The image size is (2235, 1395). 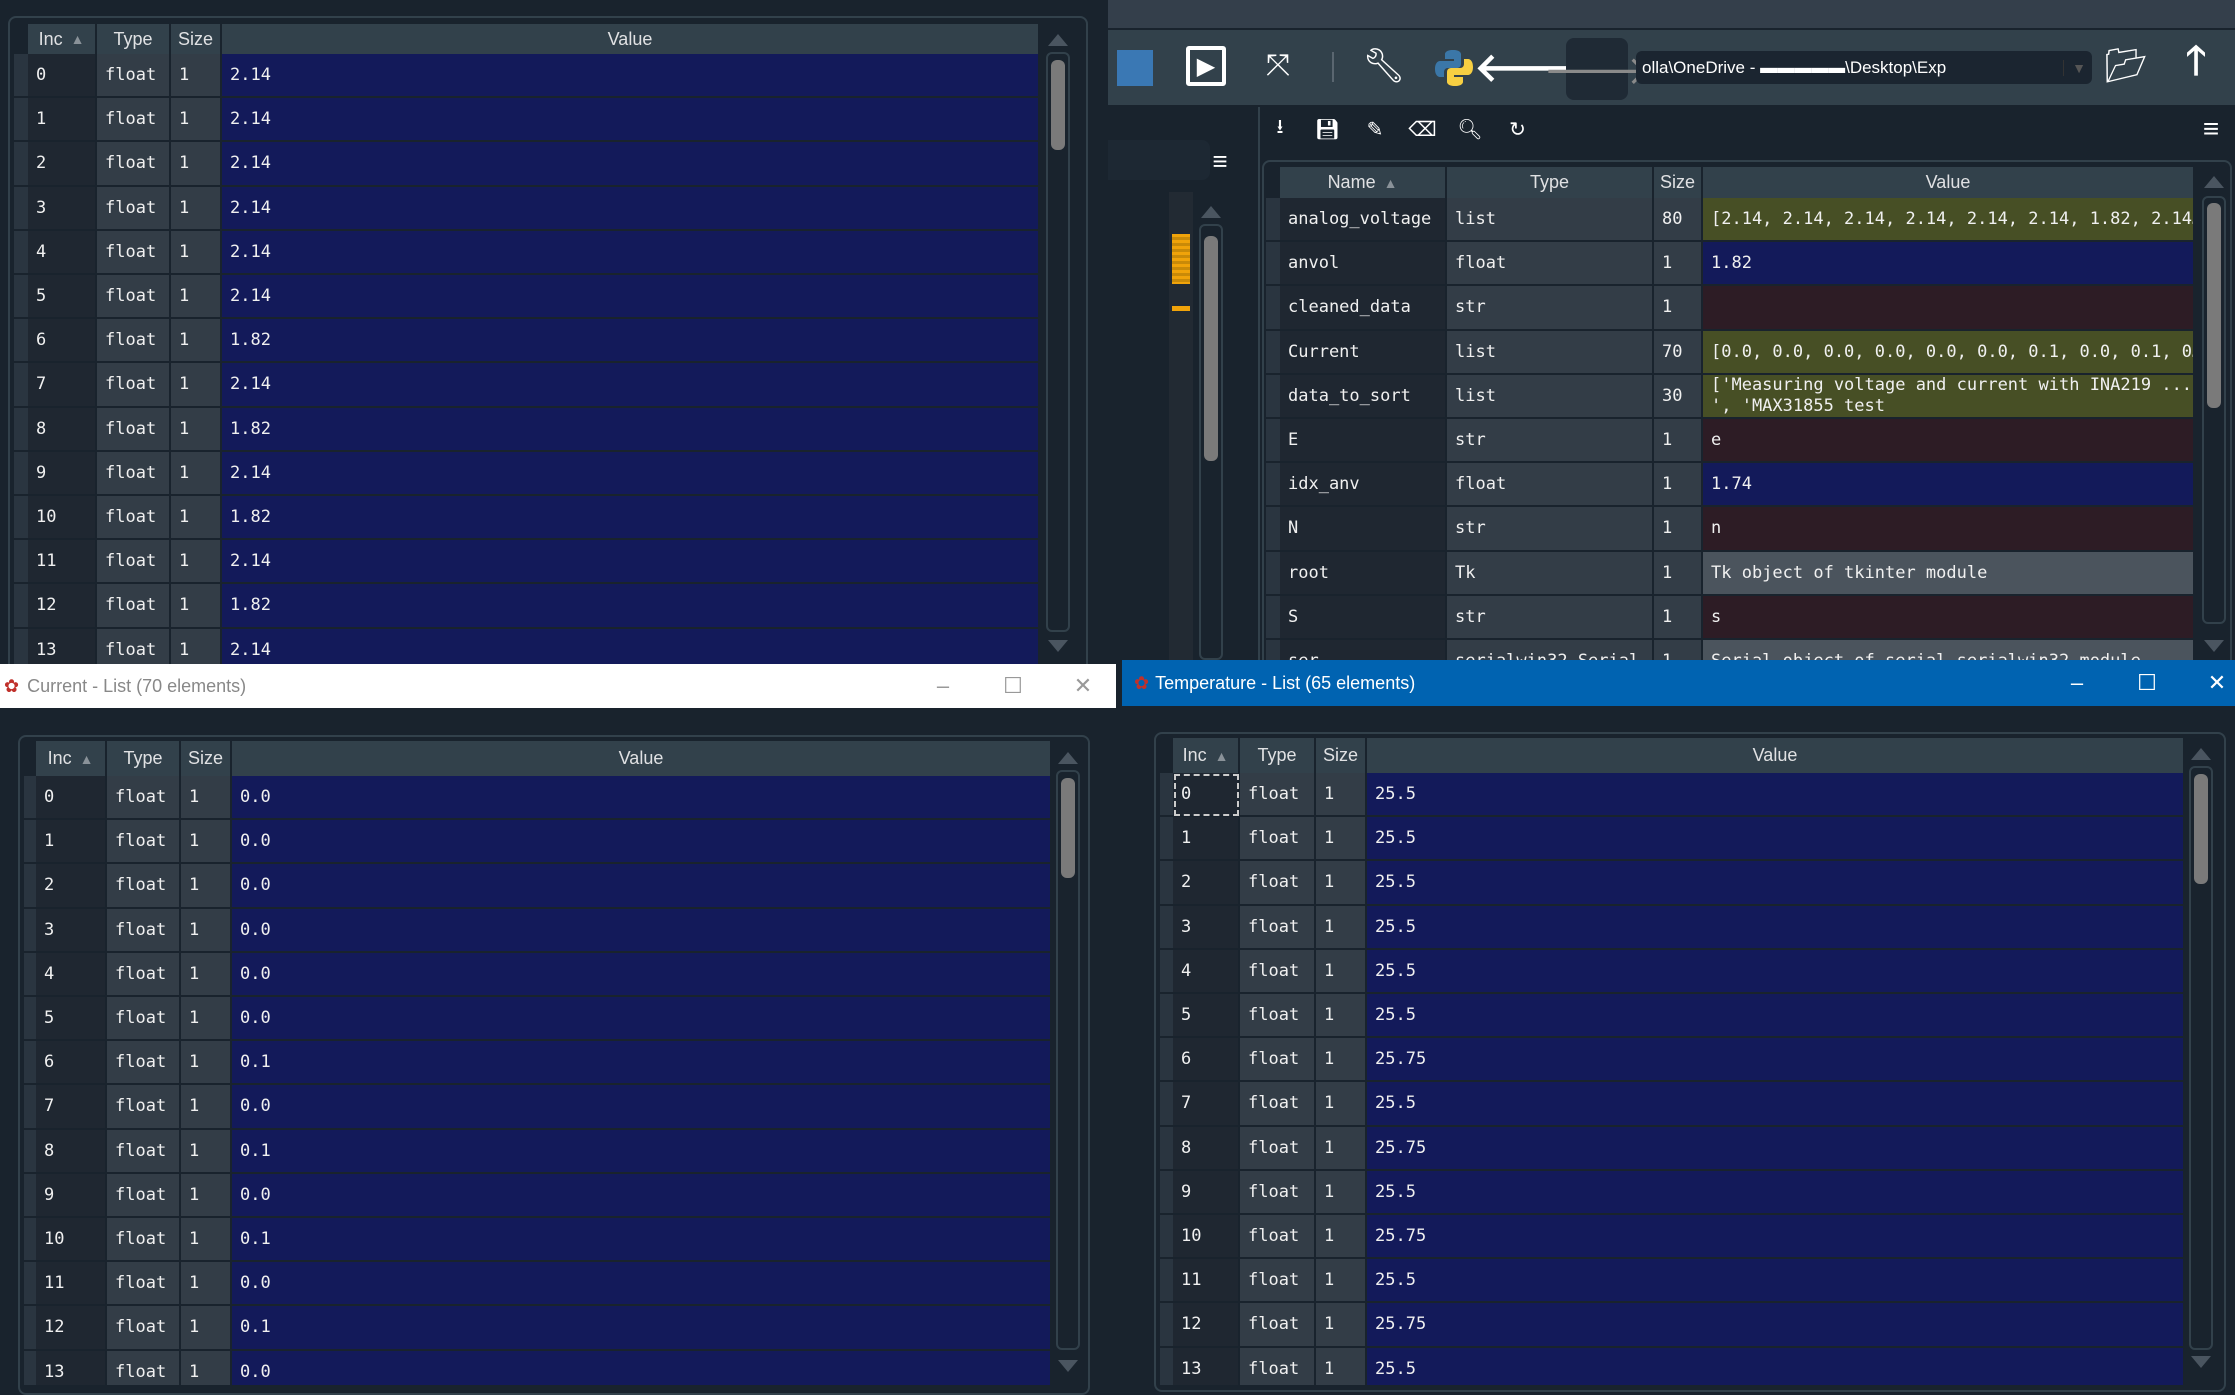 I want to click on maximize-button: ☐, so click(x=2147, y=683).